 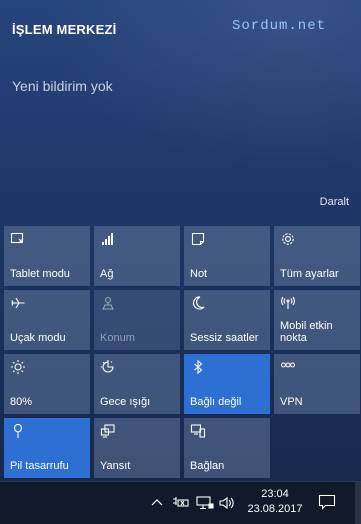 What do you see at coordinates (198, 367) in the screenshot?
I see `bluetooth-icon` at bounding box center [198, 367].